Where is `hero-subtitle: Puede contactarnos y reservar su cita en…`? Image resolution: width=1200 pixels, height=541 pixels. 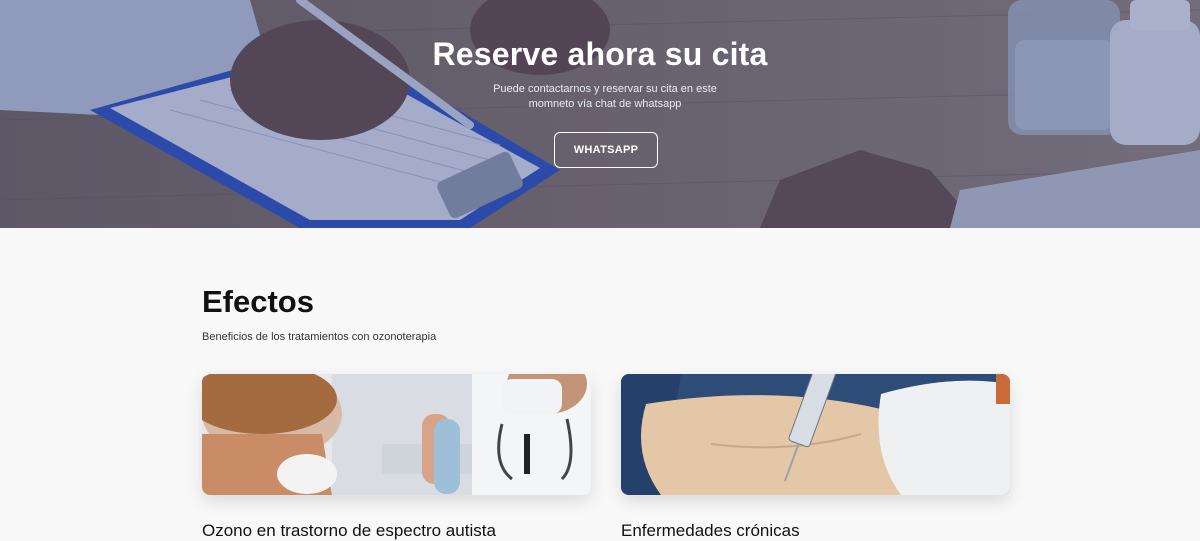
hero-subtitle: Puede contactarnos y reservar su cita en… is located at coordinates (605, 96).